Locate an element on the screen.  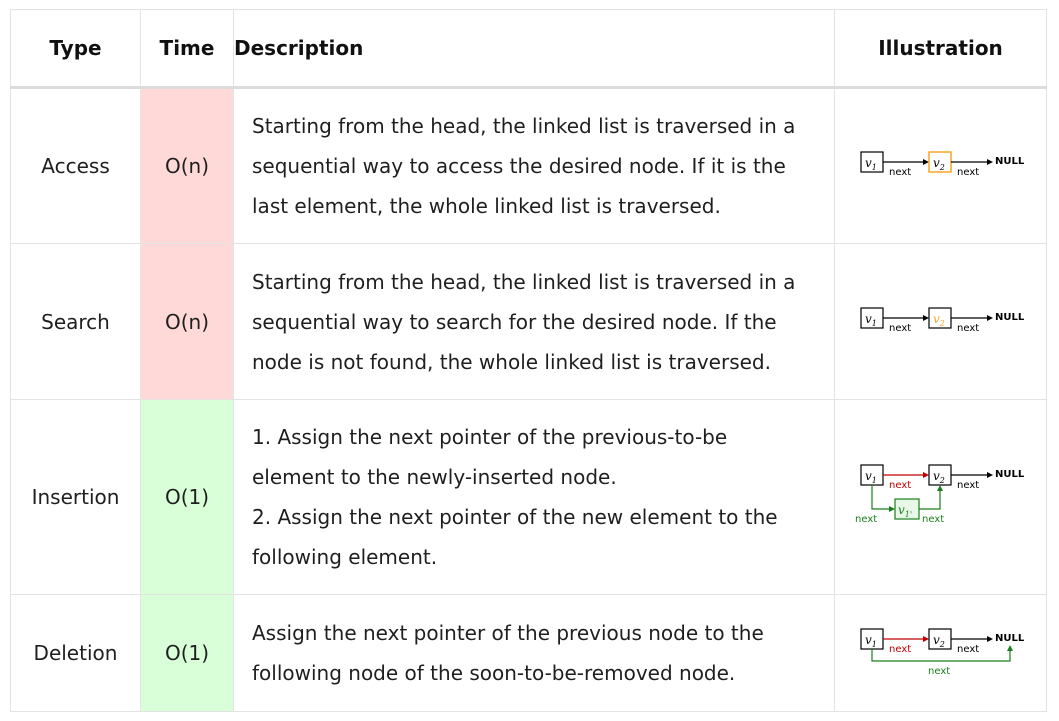
header-row: Type Time Description Illustration is located at coordinates (528, 49).